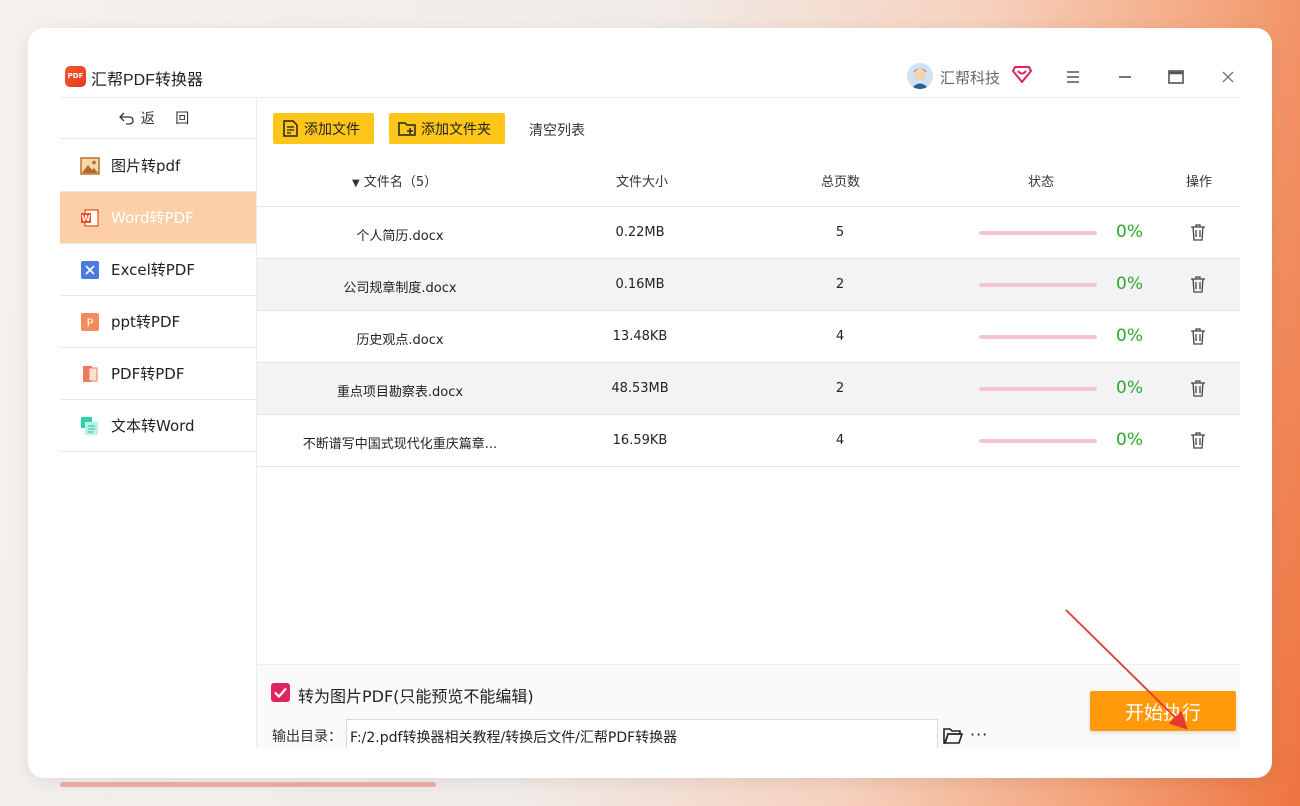  I want to click on back-arrow-icon, so click(126, 118).